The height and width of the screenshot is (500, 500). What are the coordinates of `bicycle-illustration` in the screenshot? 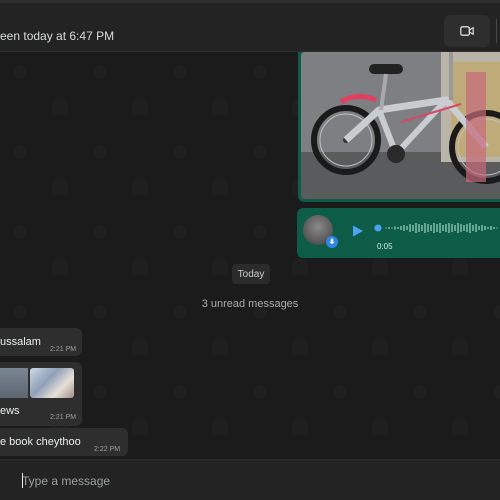 It's located at (400, 125).